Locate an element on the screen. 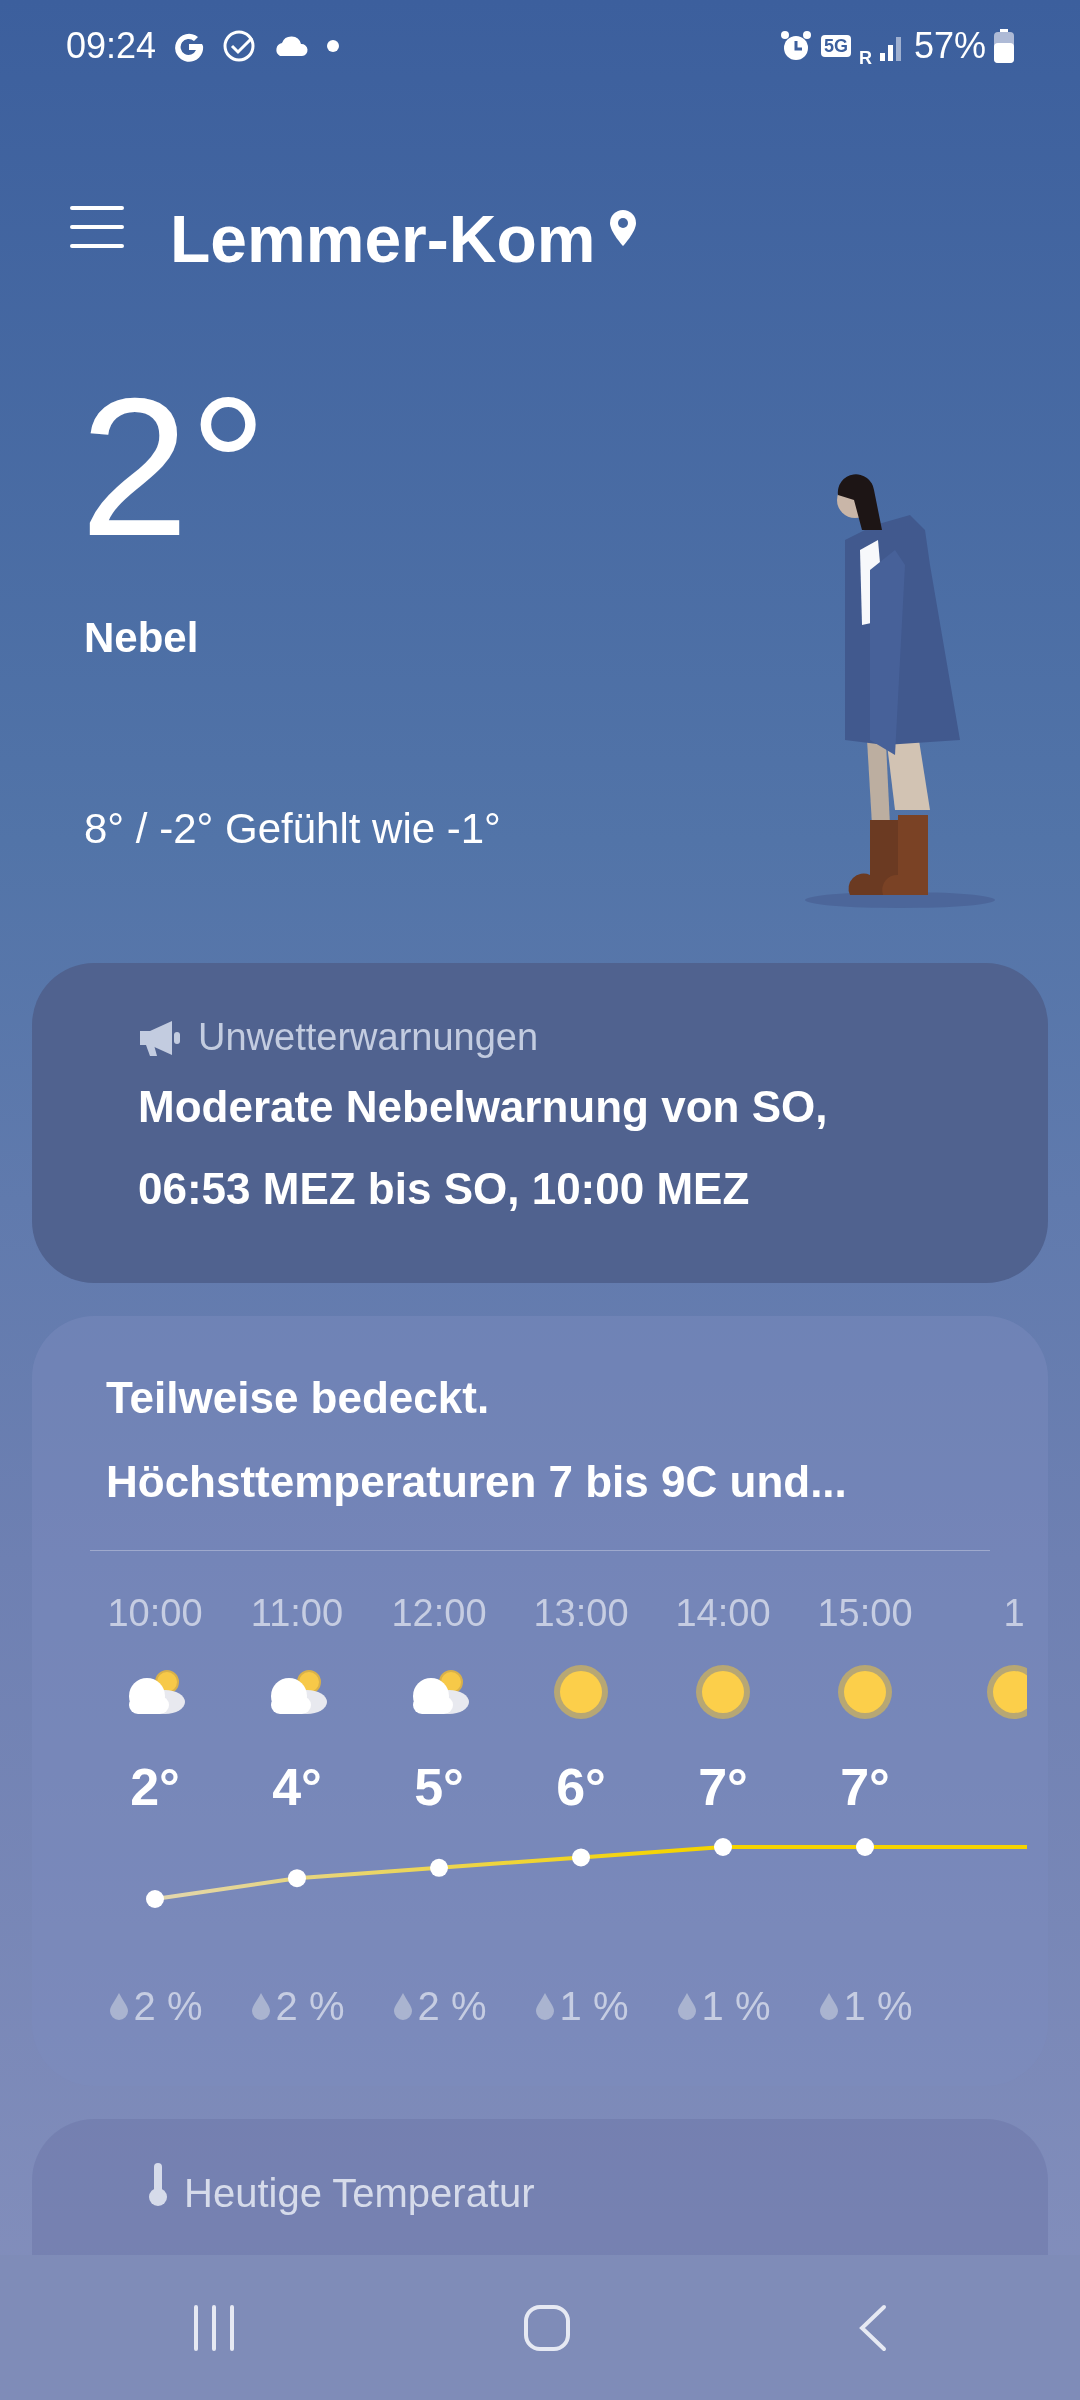 This screenshot has height=2400, width=1080. thermometer-icon is located at coordinates (158, 2185).